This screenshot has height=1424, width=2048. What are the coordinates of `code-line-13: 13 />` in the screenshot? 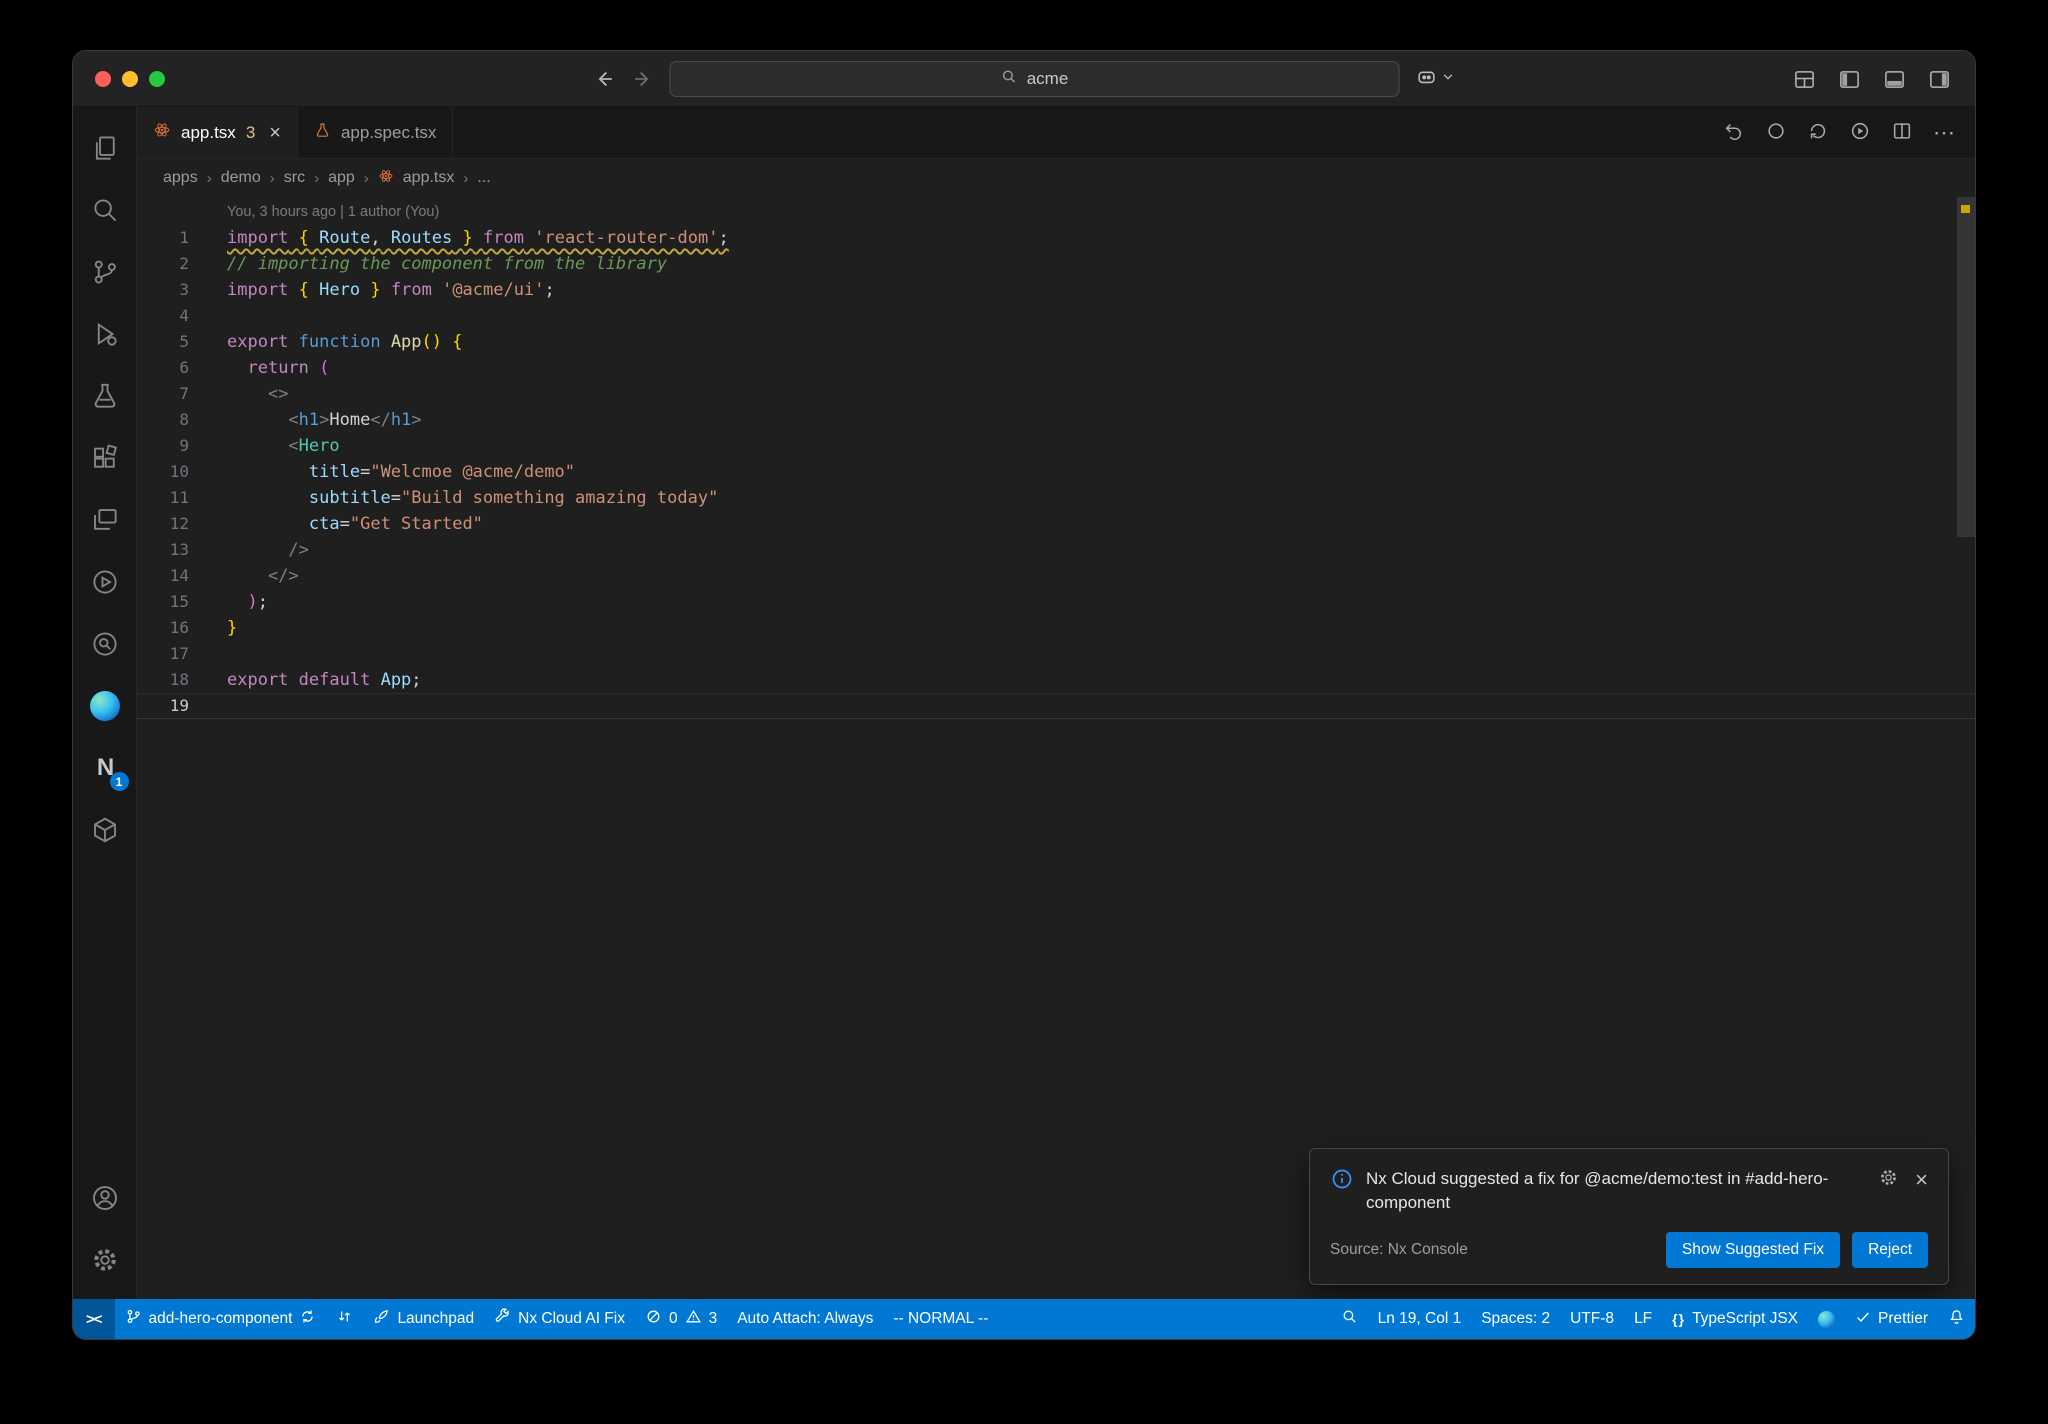 It's located at (1056, 550).